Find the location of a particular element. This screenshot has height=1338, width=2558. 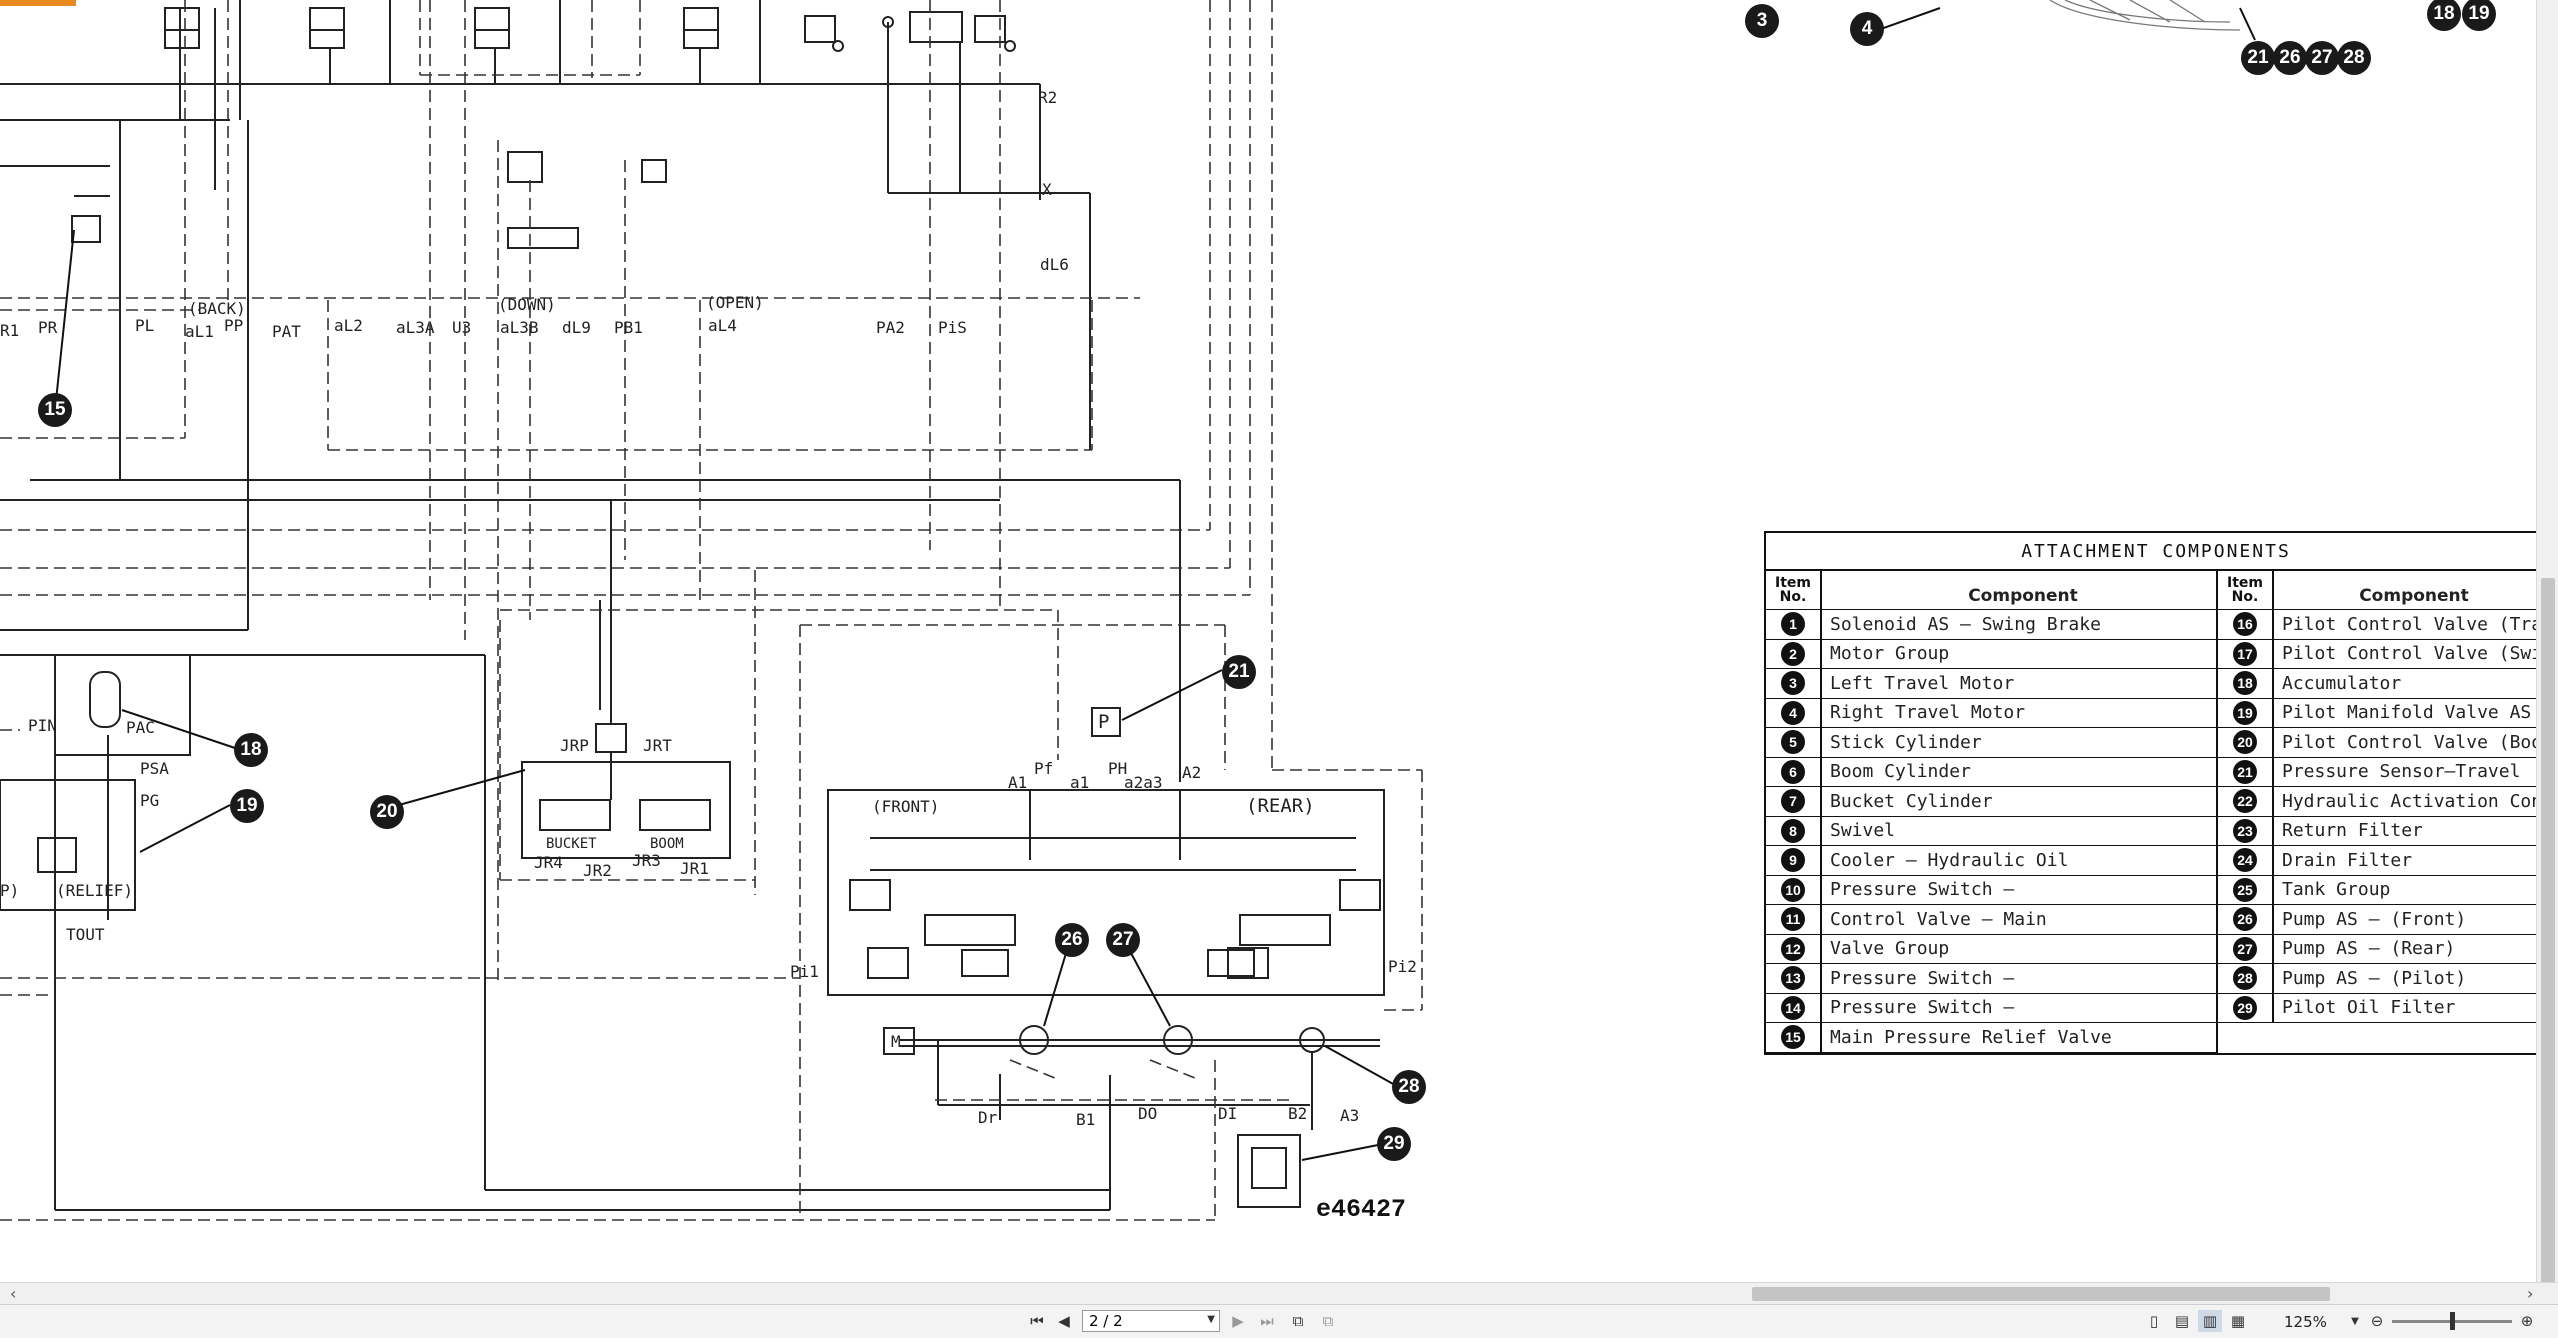

component-name: Bucket Cylinder is located at coordinates (1911, 801).